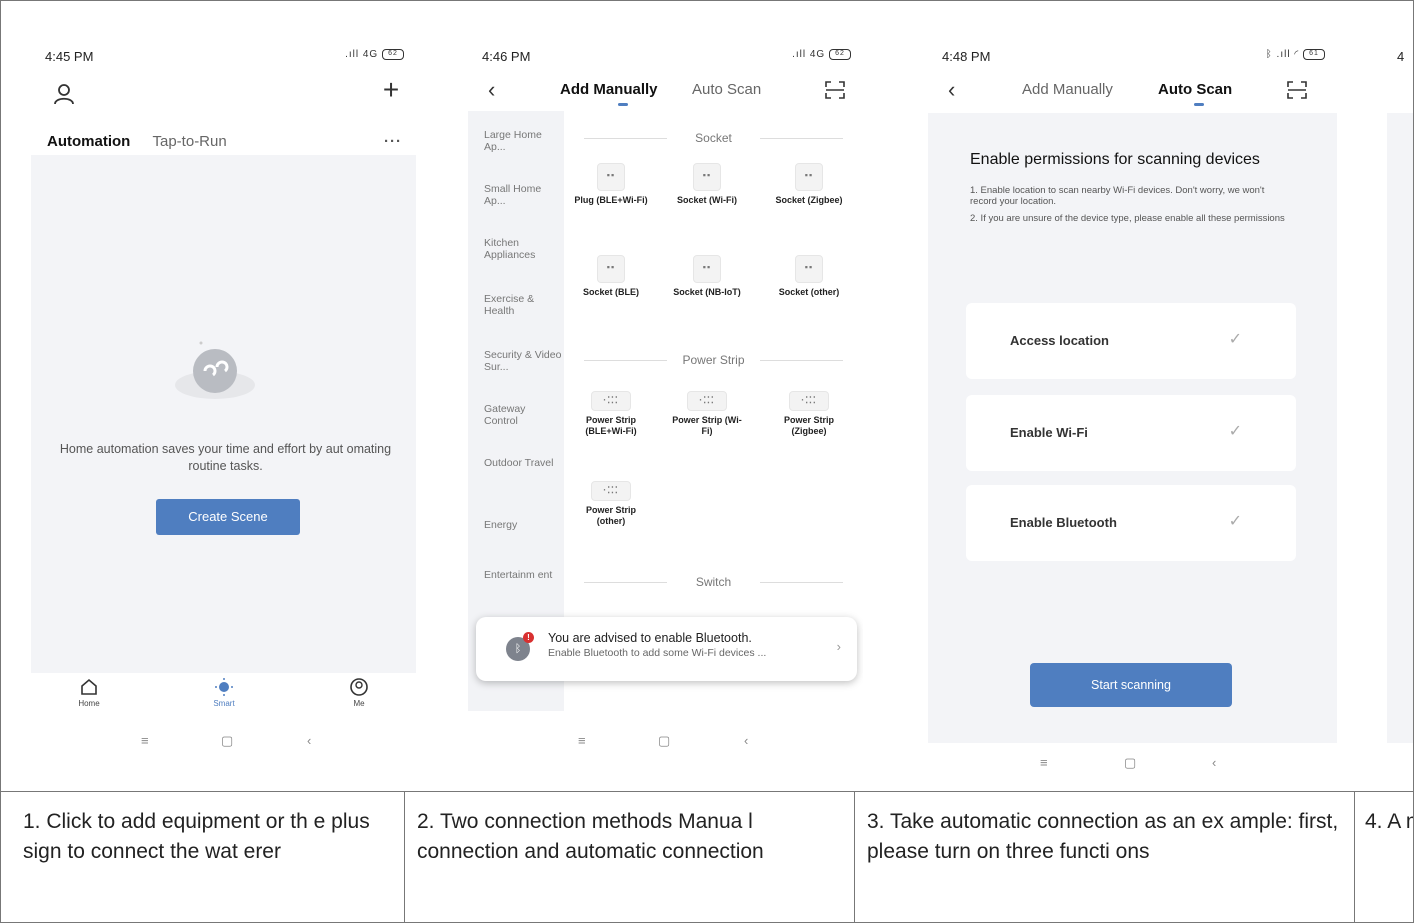 This screenshot has height=923, width=1414. I want to click on section-switch: Switch, so click(713, 582).